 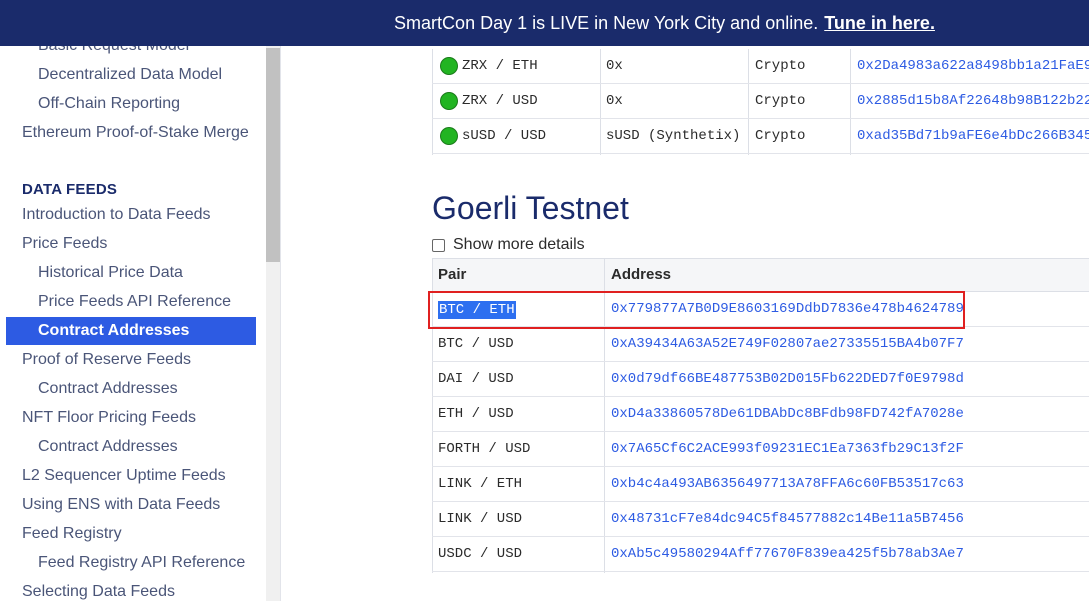 What do you see at coordinates (106, 360) in the screenshot?
I see `sidebar-item-proof-of-reserve: Proof of Reserve Feeds` at bounding box center [106, 360].